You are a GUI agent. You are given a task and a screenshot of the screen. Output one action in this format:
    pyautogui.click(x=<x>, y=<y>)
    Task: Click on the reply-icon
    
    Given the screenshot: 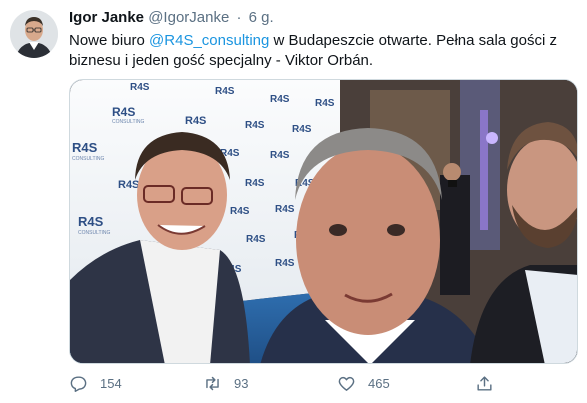 What is the action you would take?
    pyautogui.click(x=78, y=384)
    